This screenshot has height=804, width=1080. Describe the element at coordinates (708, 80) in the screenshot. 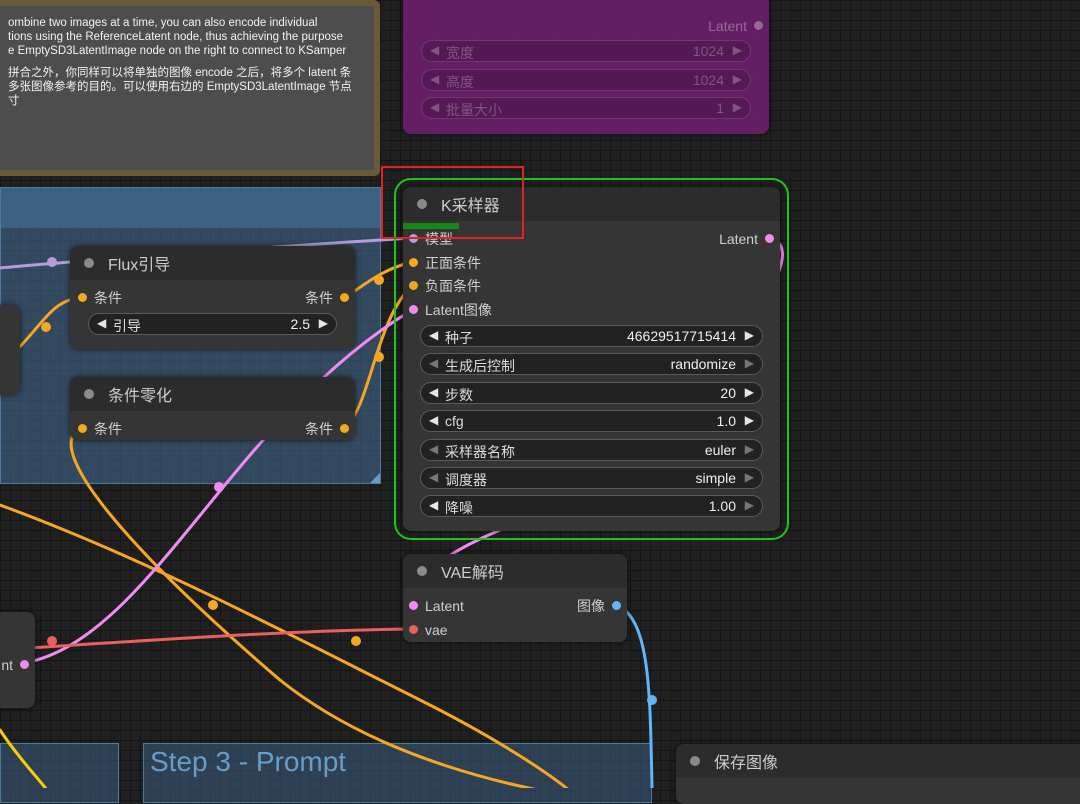

I see `widget-value: 1024` at that location.